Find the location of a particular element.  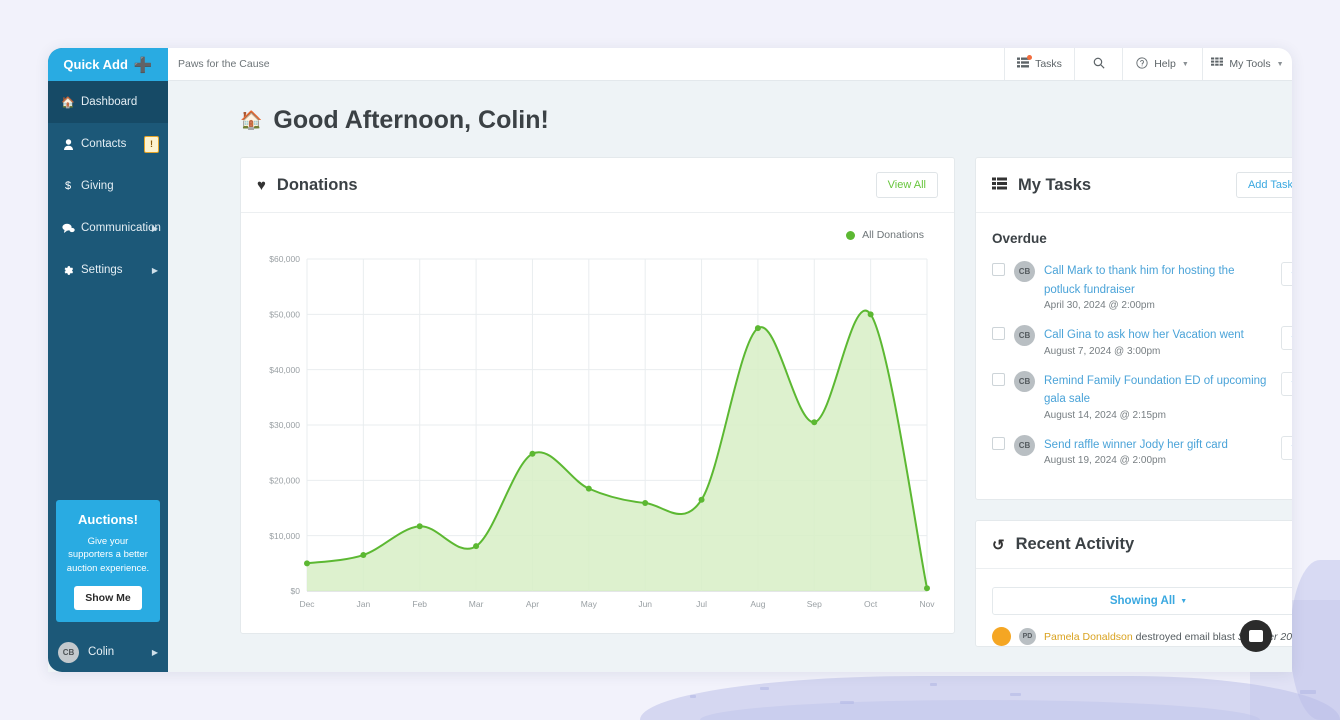

svg-text: Aug is located at coordinates (757, 604).